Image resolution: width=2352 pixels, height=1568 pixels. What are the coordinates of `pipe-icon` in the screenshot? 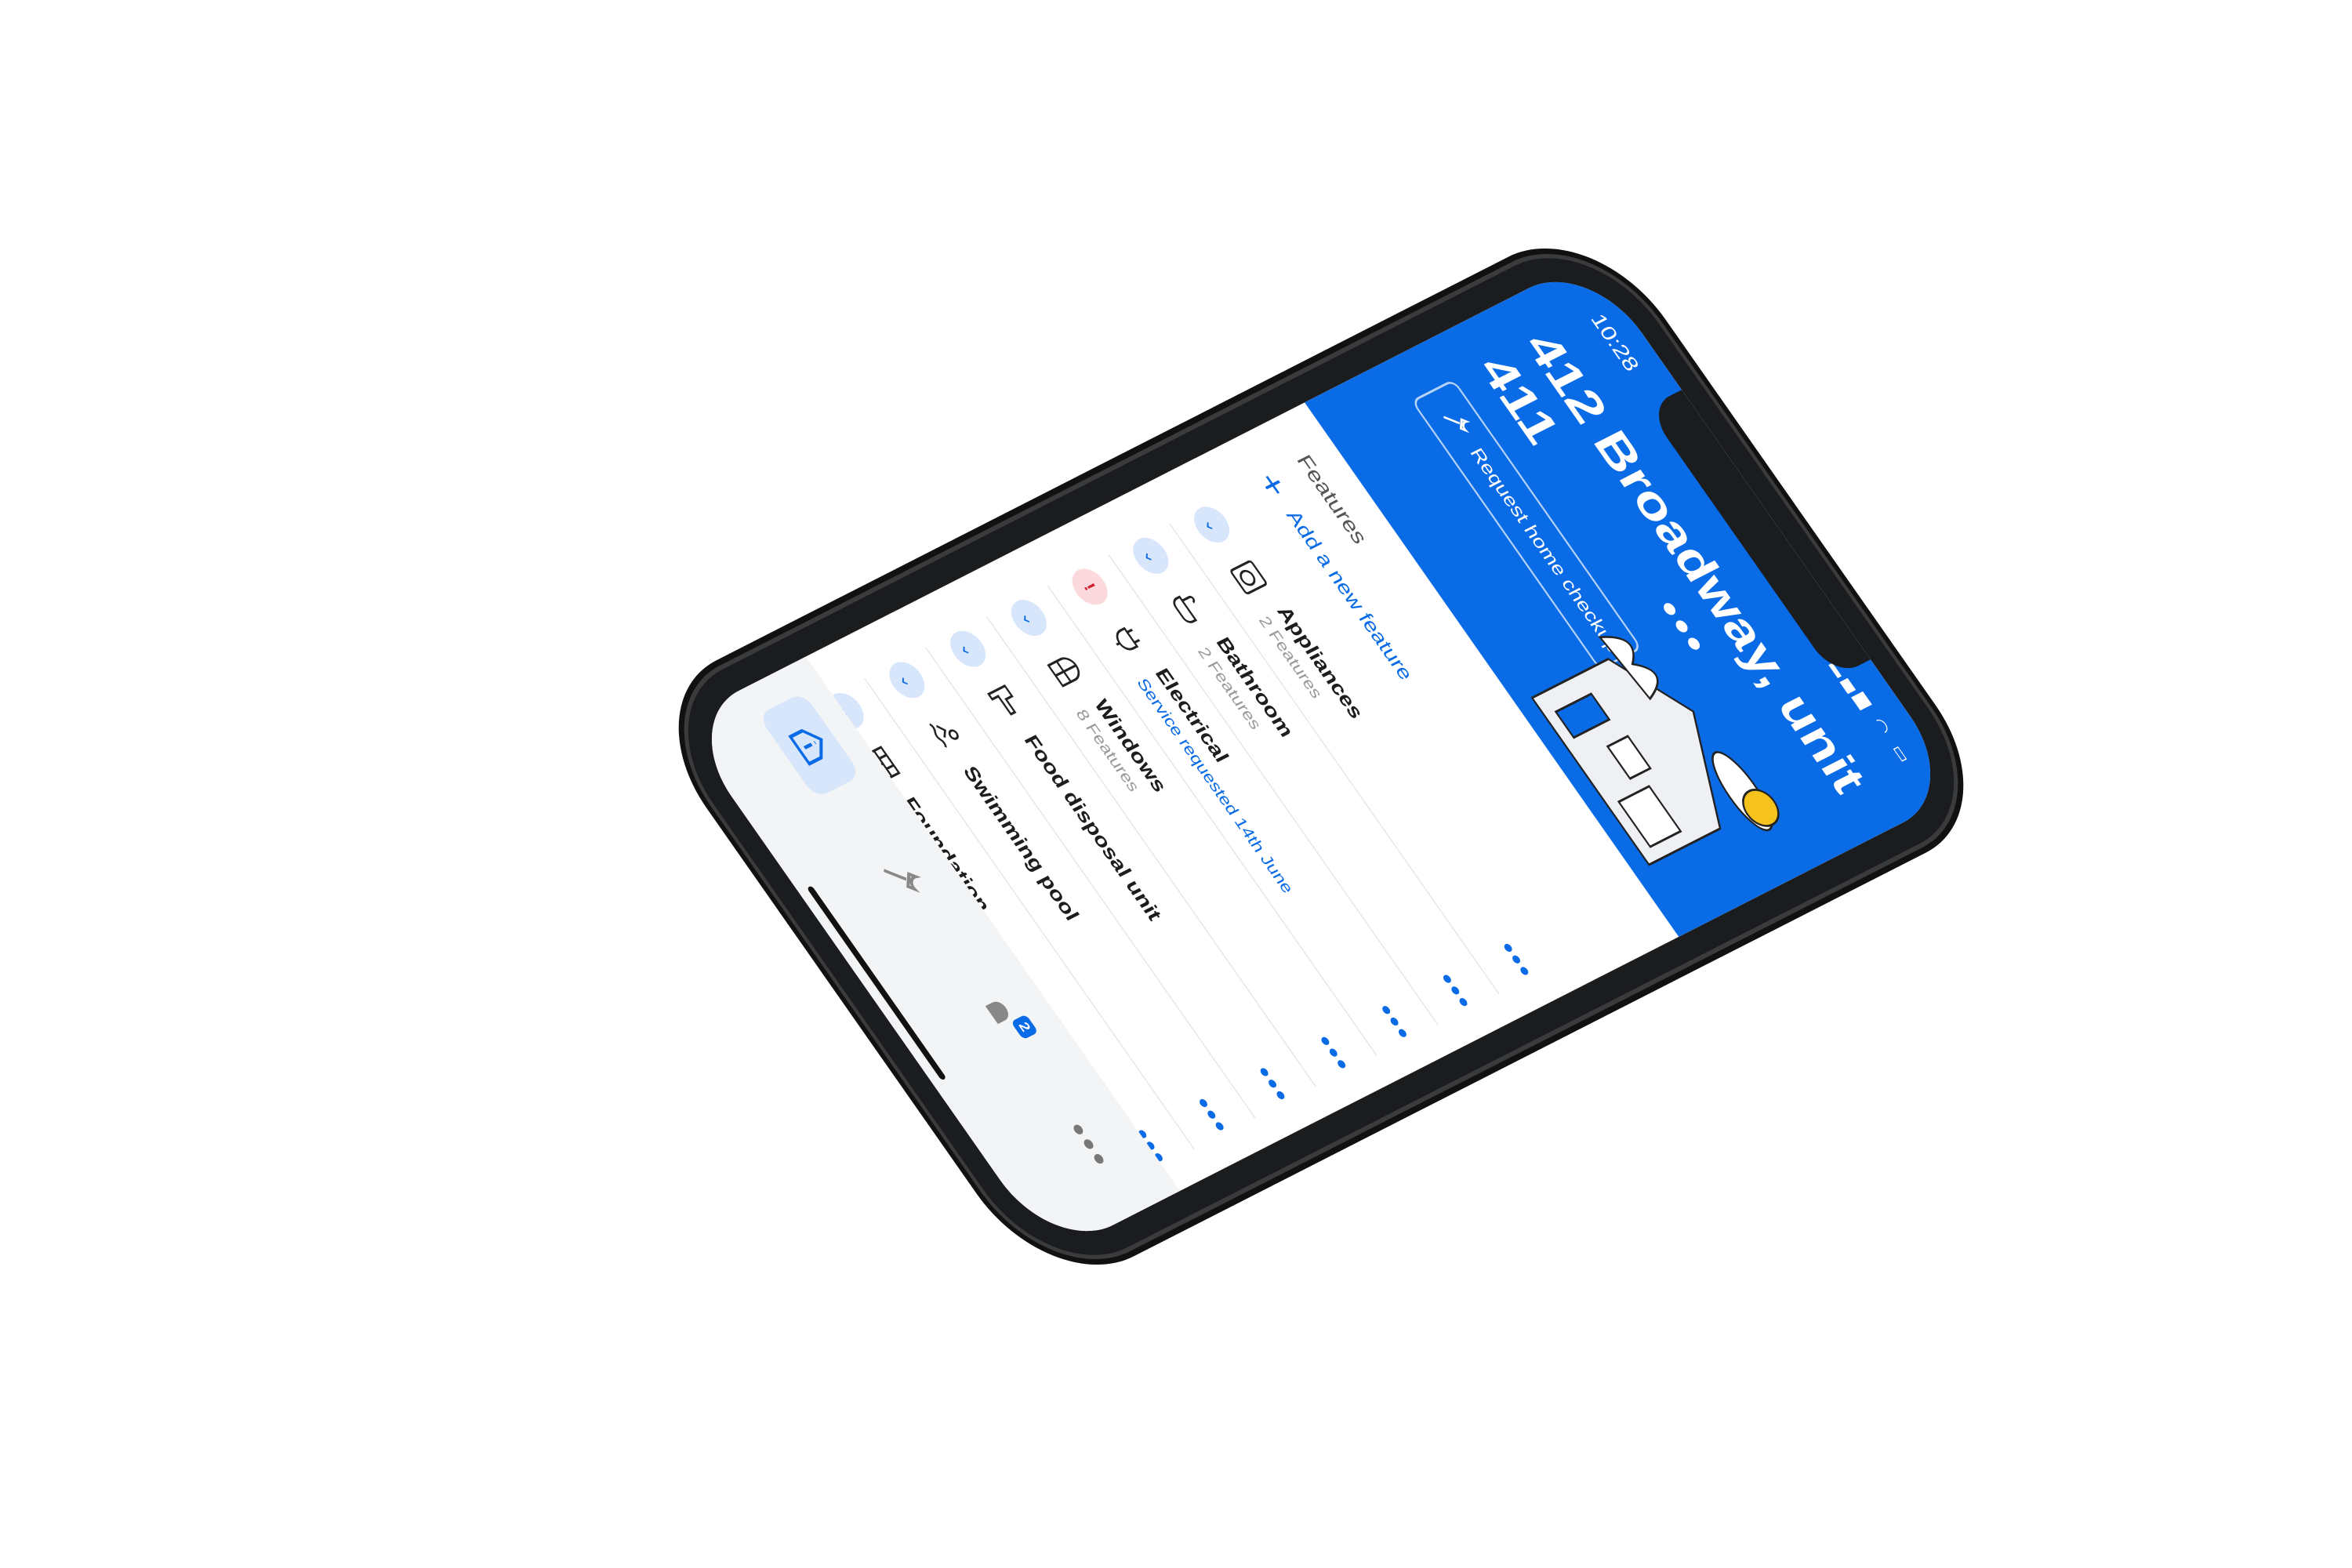 It's located at (1004, 702).